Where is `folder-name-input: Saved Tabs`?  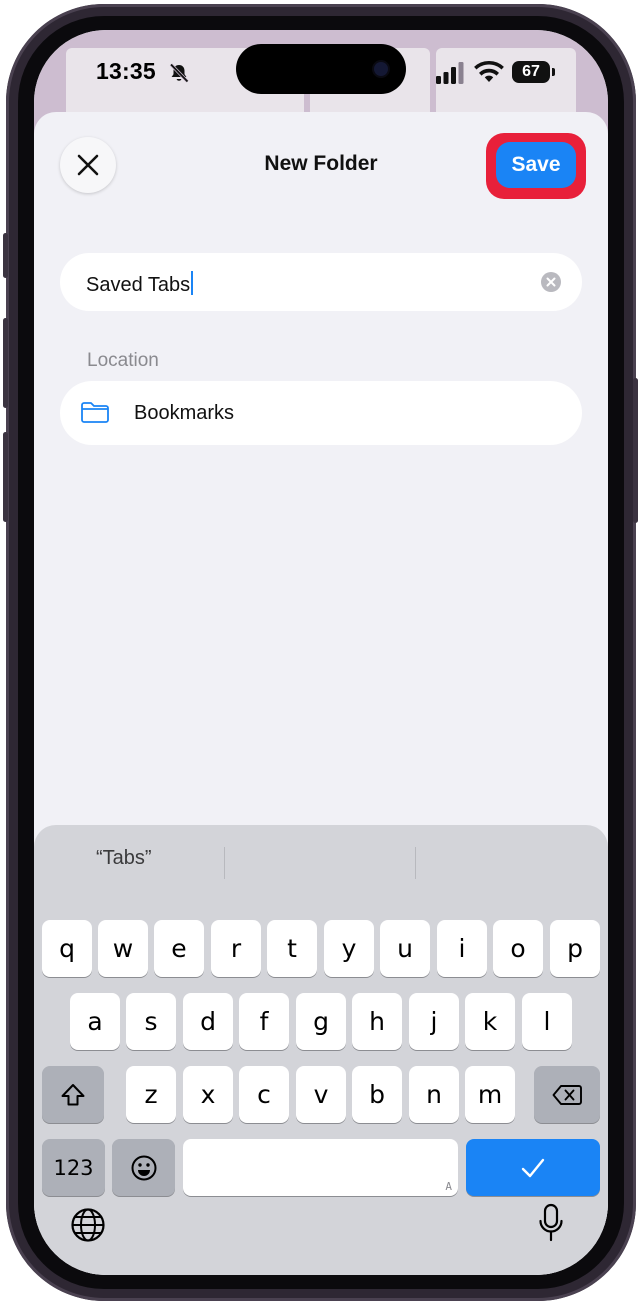 folder-name-input: Saved Tabs is located at coordinates (321, 282).